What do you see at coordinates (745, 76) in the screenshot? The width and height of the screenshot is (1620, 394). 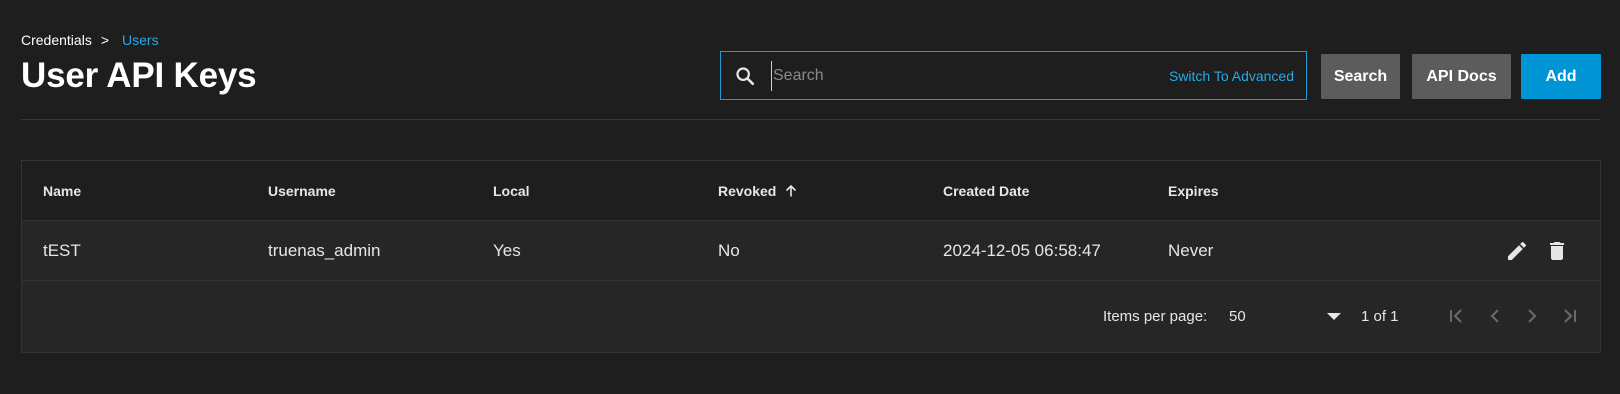 I see `search-icon` at bounding box center [745, 76].